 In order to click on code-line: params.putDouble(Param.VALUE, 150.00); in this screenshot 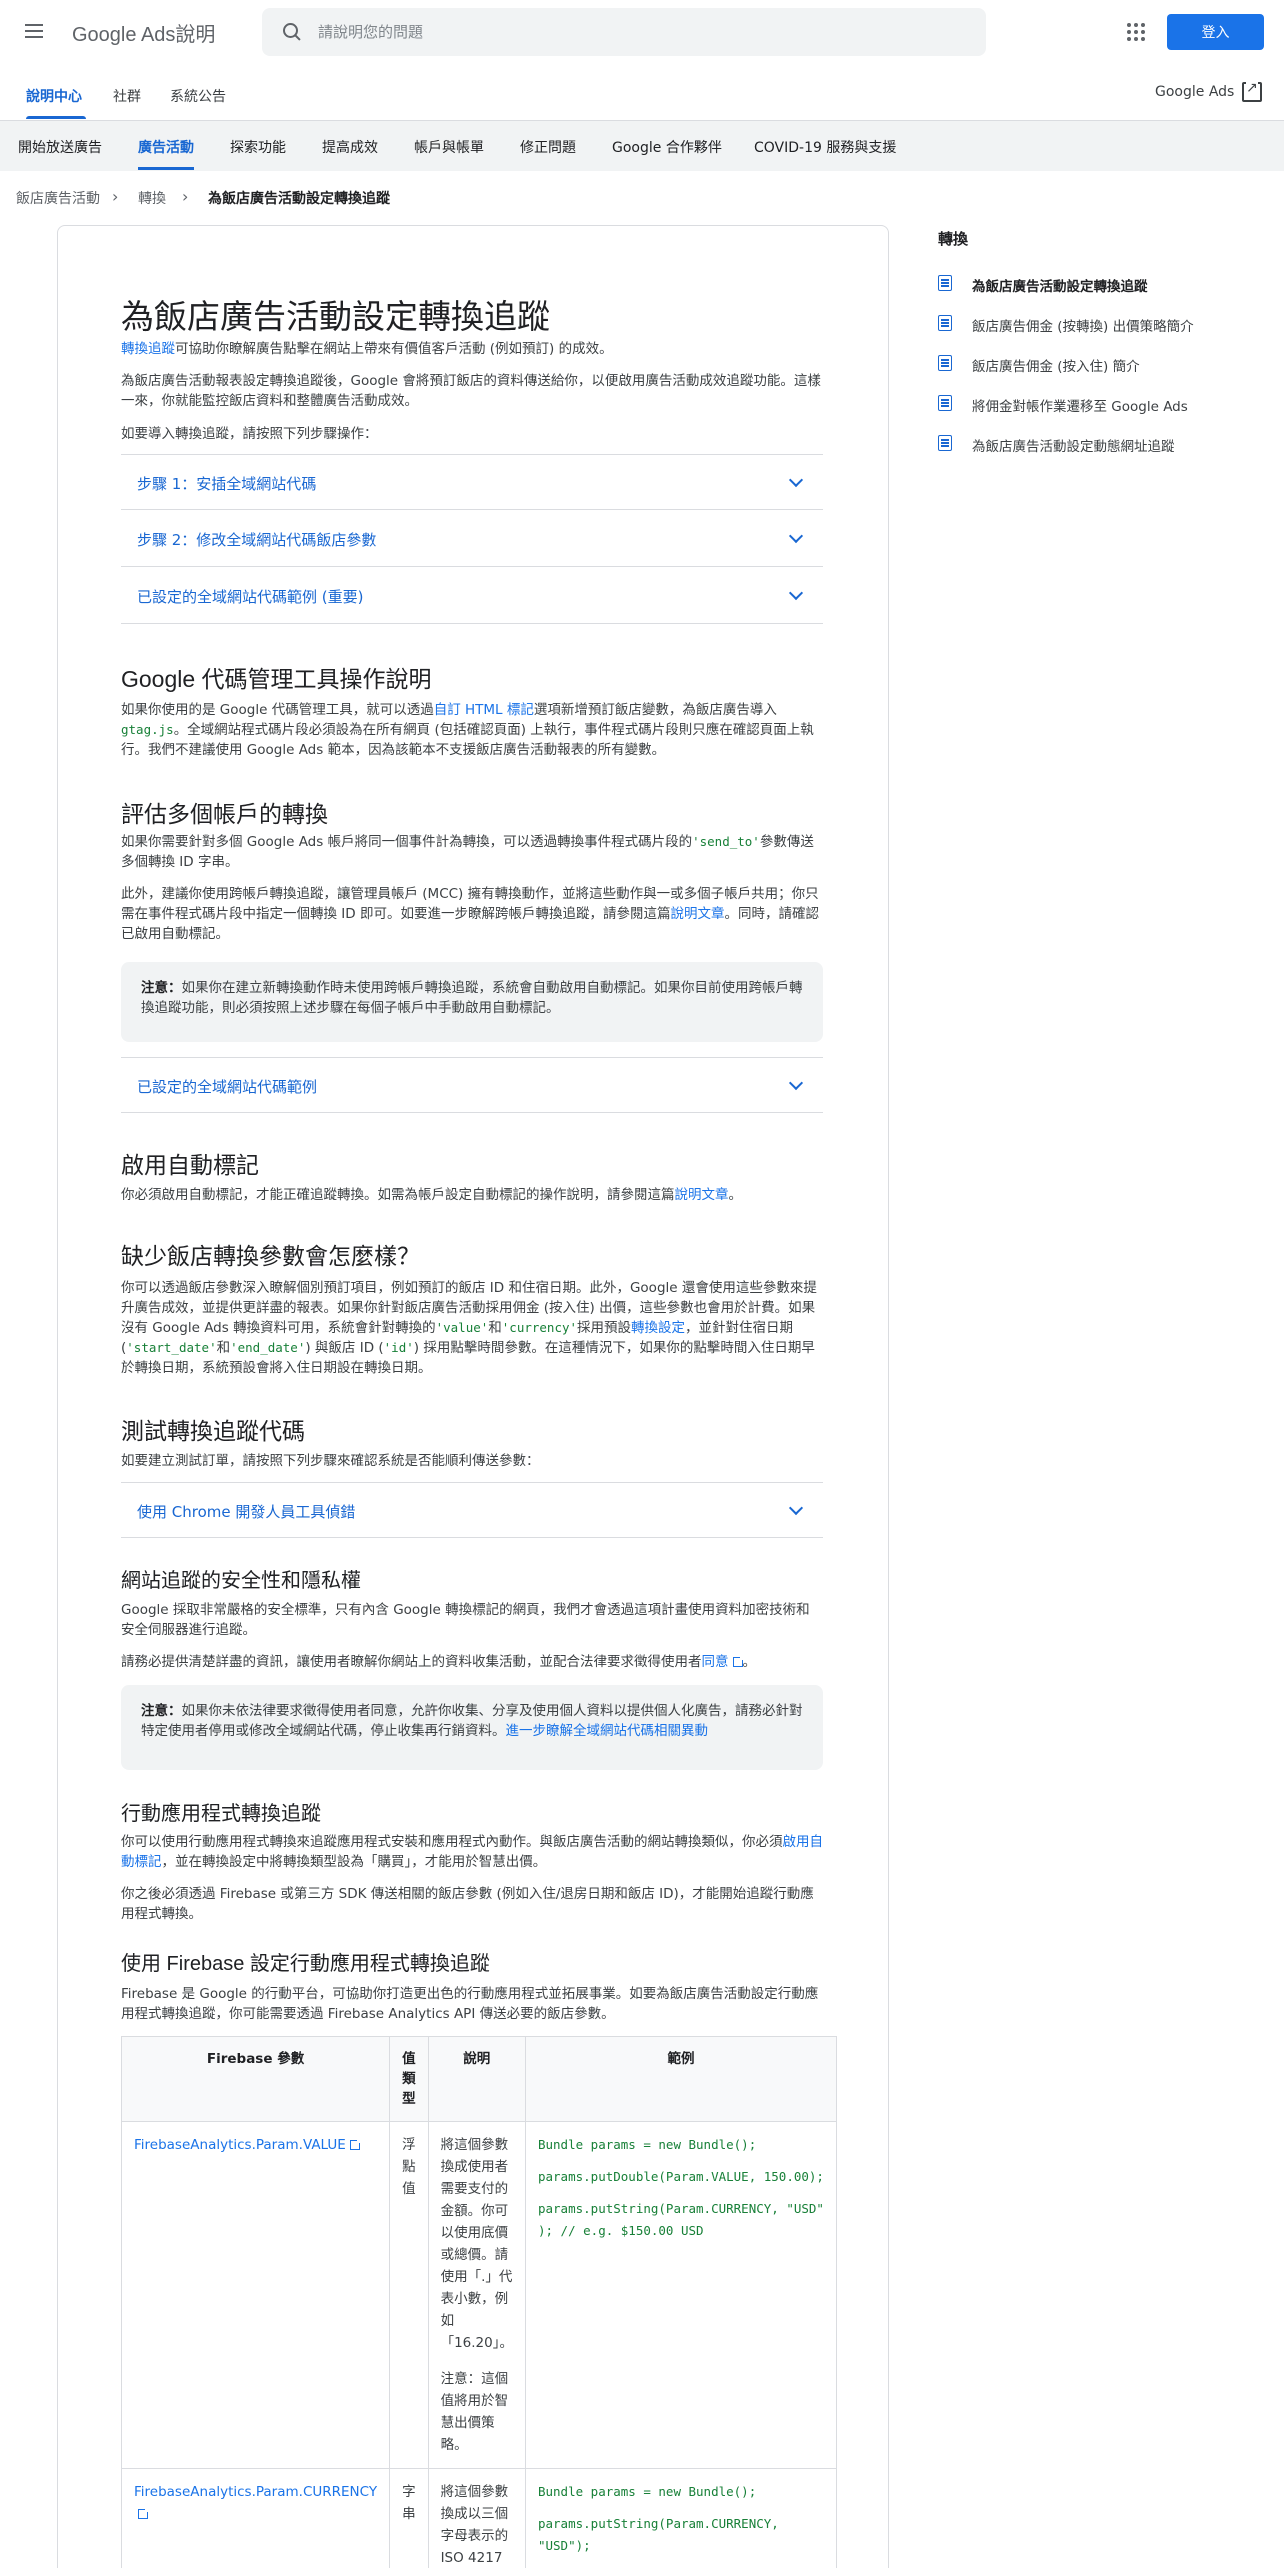, I will do `click(680, 2176)`.